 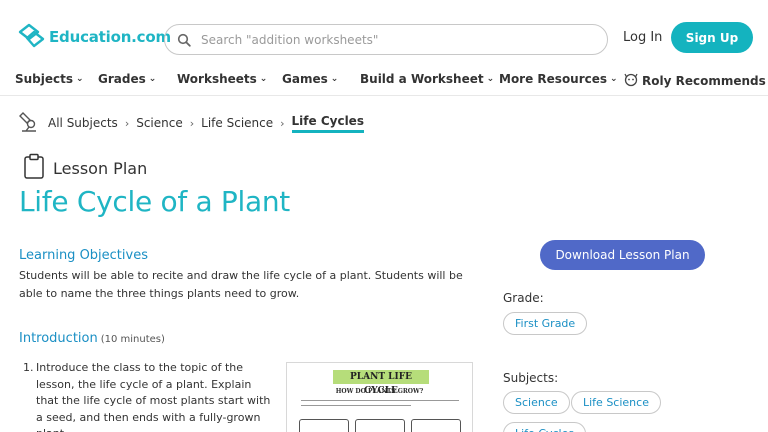 I want to click on search-input, so click(x=391, y=39).